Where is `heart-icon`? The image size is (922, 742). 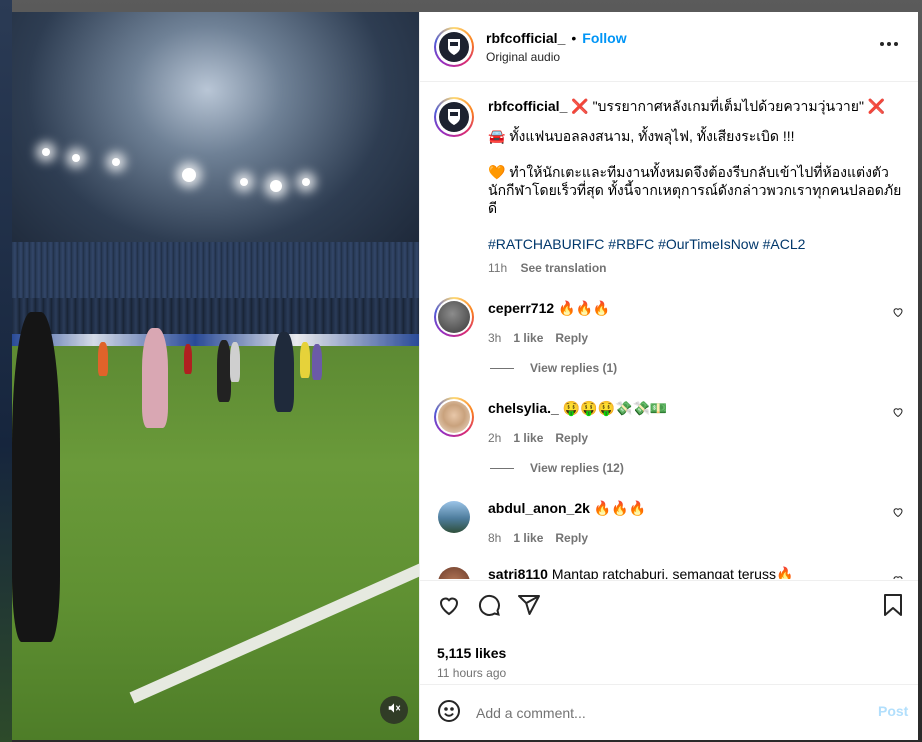
heart-icon is located at coordinates (449, 607).